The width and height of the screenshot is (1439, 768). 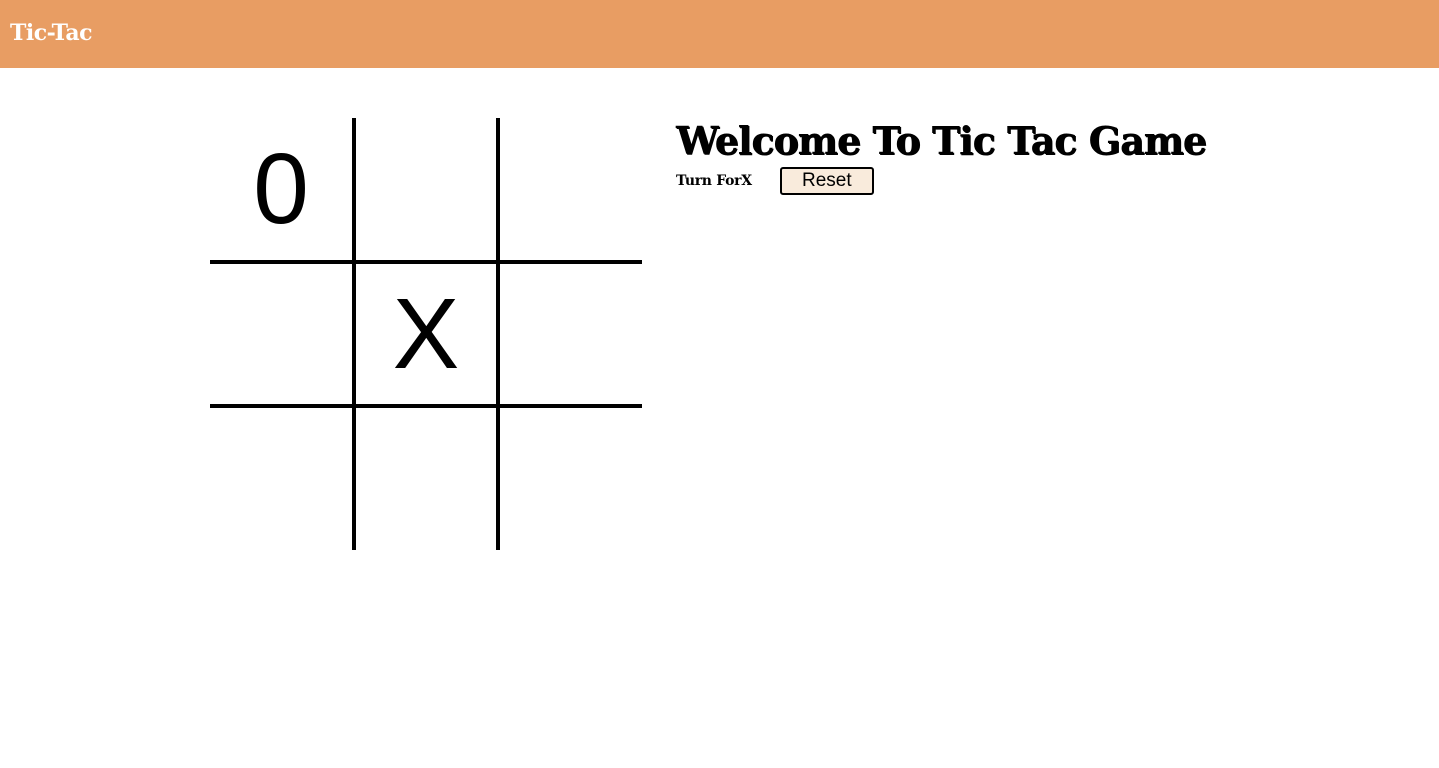 What do you see at coordinates (826, 181) in the screenshot?
I see `reset-button: Reset` at bounding box center [826, 181].